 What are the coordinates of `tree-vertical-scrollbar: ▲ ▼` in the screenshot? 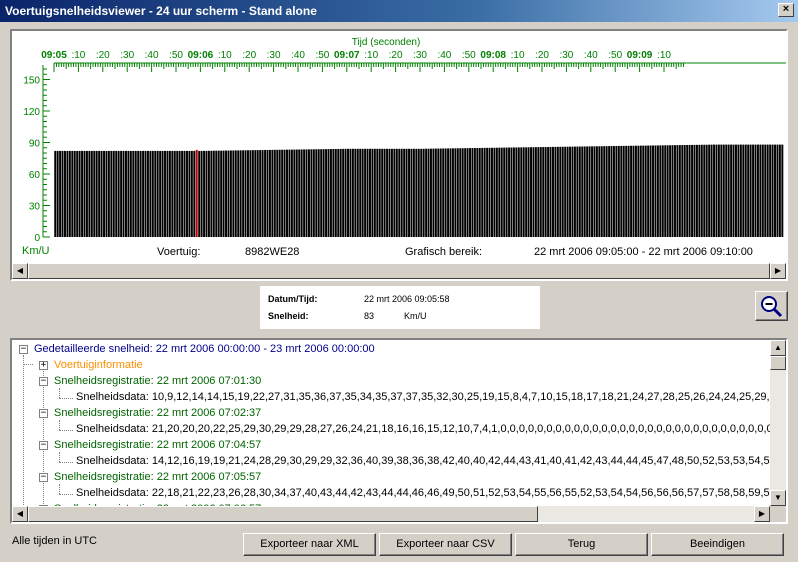 It's located at (778, 423).